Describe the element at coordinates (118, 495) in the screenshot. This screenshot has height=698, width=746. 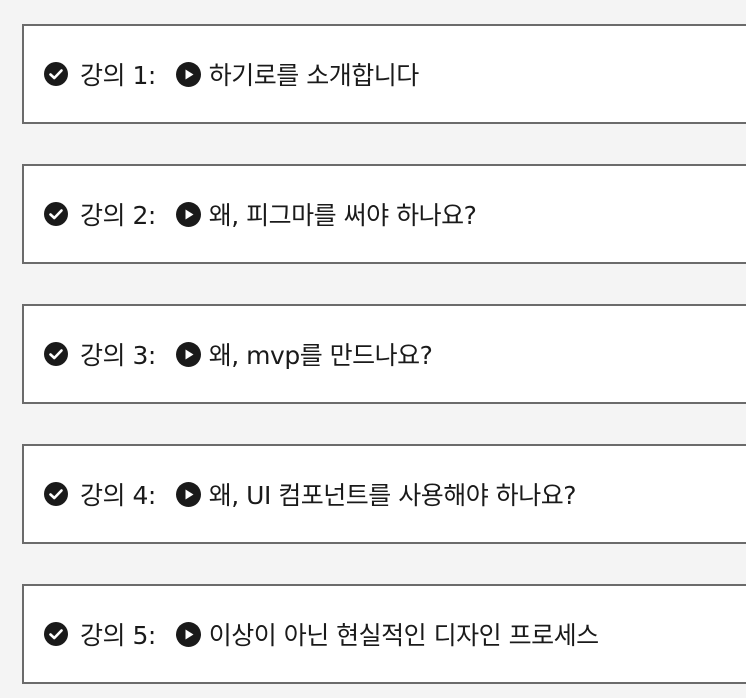
I see `lecture-number-label: 강의 4:` at that location.